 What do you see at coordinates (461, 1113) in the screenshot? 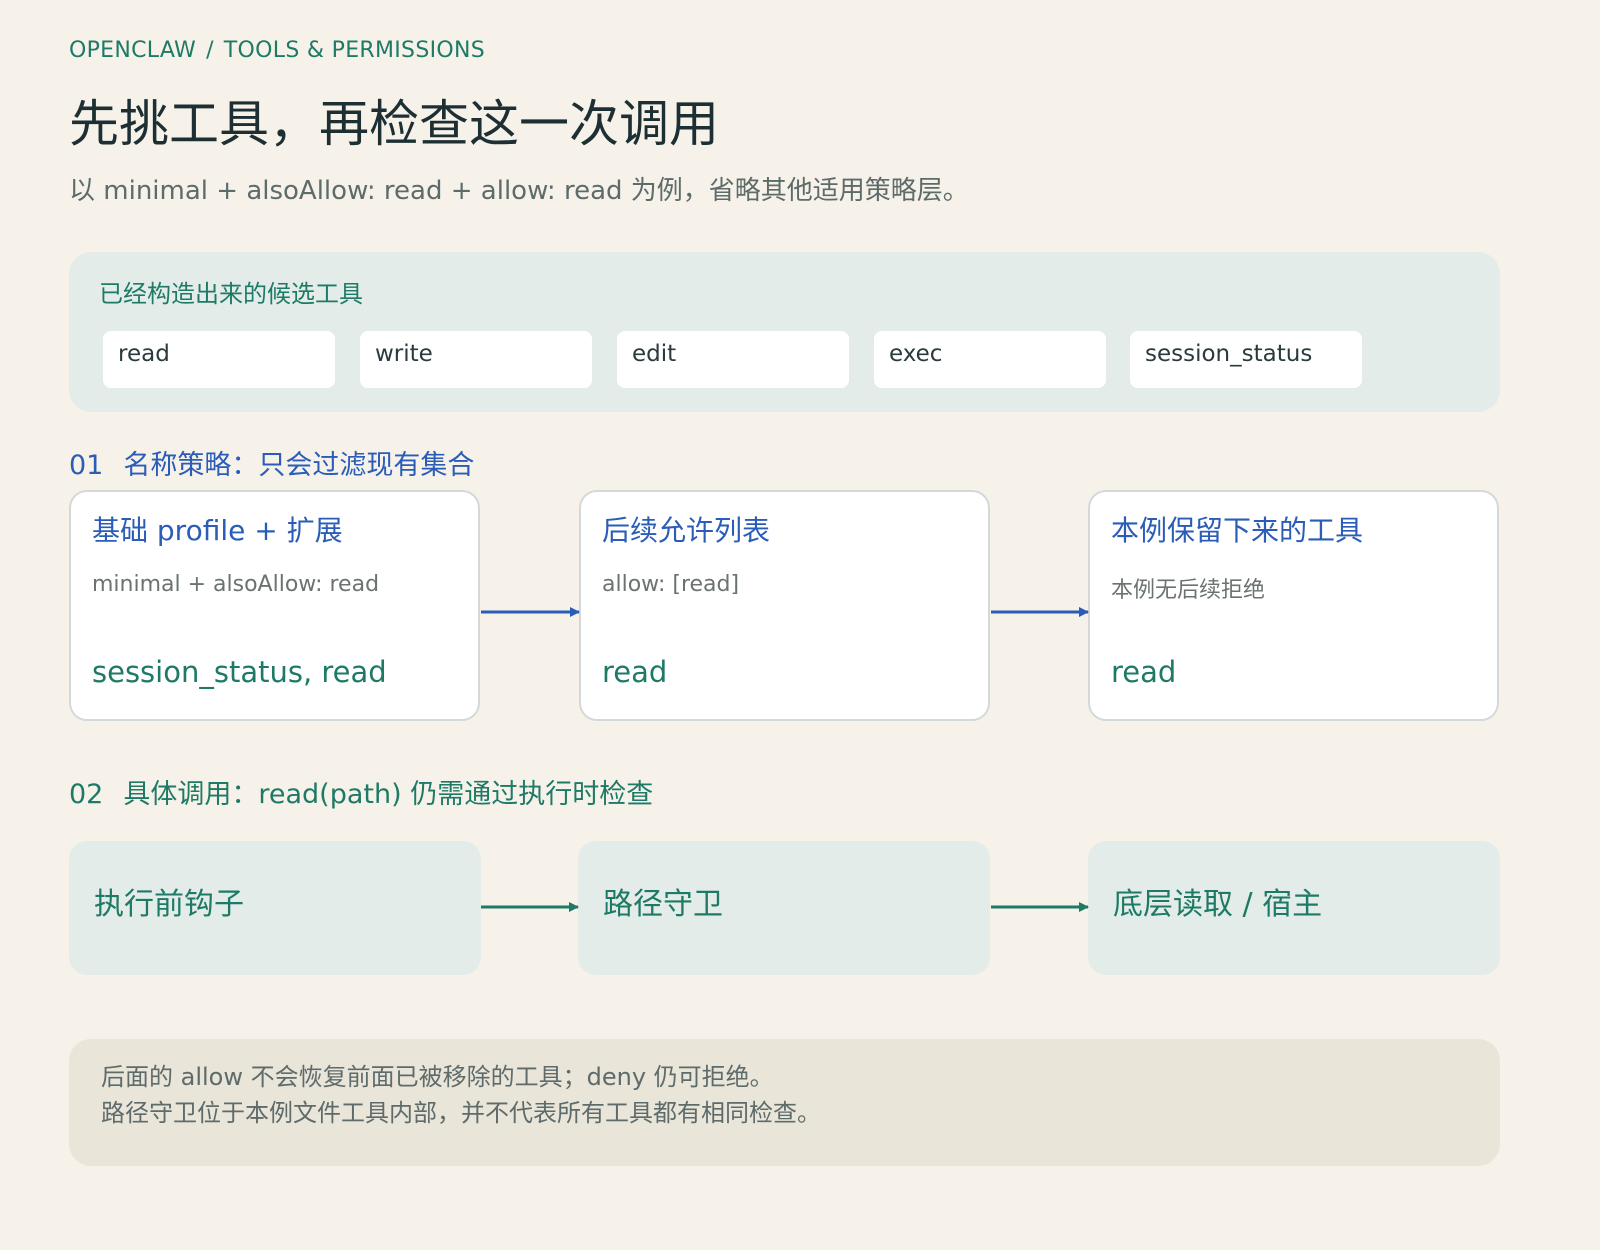
I see `footnote-line-2: 路径守卫位于本例文件工具内部，并不代表所有工具都有相同检查。` at bounding box center [461, 1113].